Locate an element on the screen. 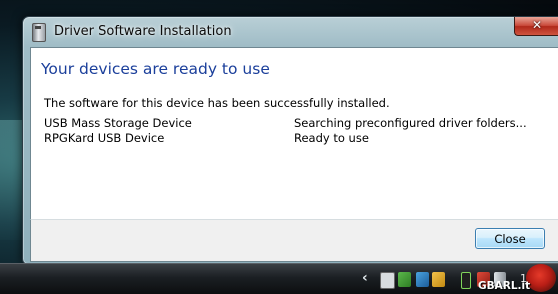 The height and width of the screenshot is (294, 558). device-status: Ready to use is located at coordinates (331, 138).